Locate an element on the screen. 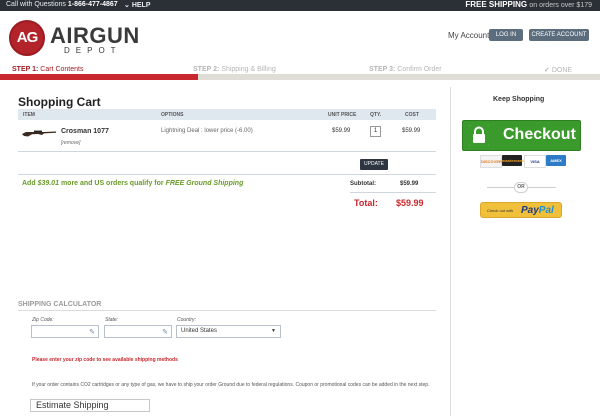 The image size is (600, 416). paypal-logo: PayPal is located at coordinates (537, 210).